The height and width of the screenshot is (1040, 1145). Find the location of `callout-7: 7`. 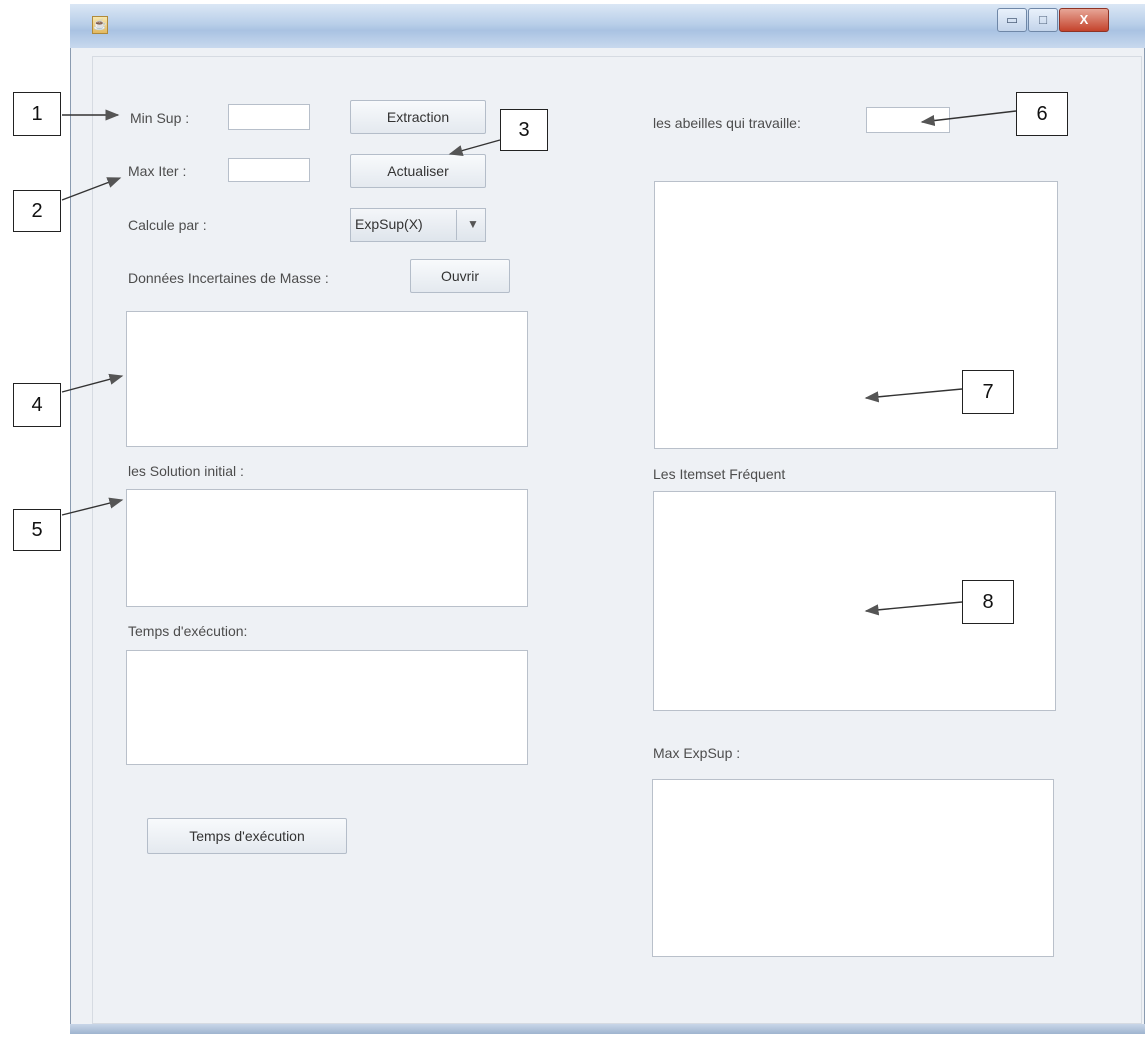

callout-7: 7 is located at coordinates (988, 392).